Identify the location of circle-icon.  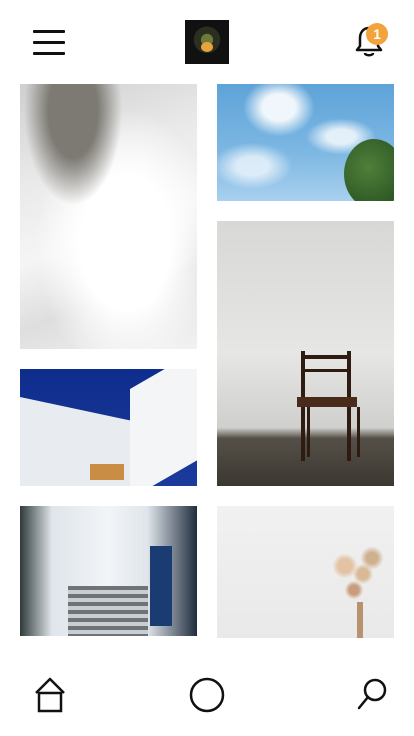
(207, 695).